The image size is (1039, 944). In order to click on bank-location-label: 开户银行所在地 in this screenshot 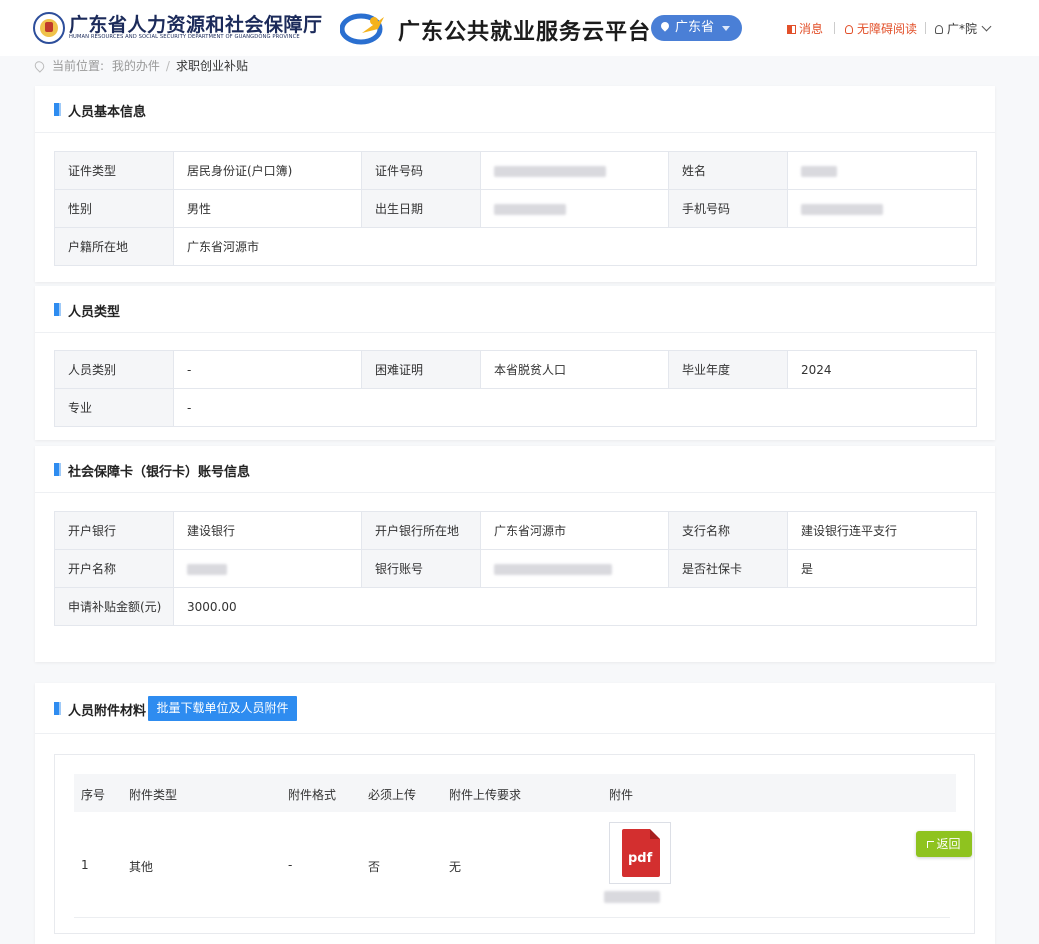, I will do `click(421, 530)`.